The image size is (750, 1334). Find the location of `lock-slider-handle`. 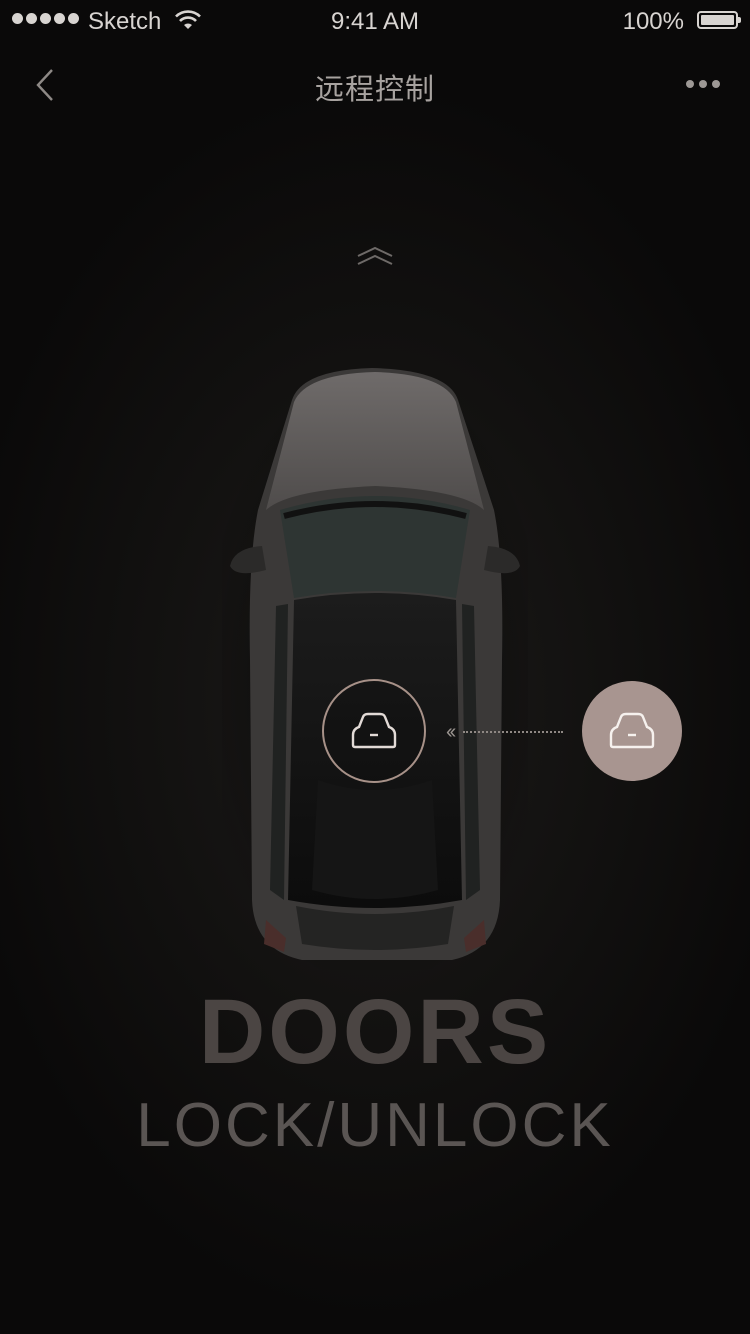

lock-slider-handle is located at coordinates (632, 731).